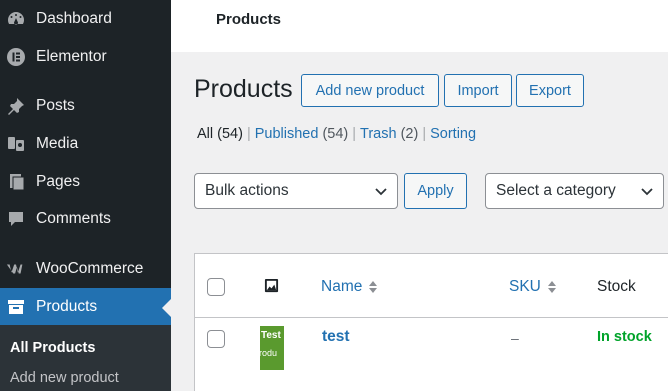  What do you see at coordinates (453, 134) in the screenshot?
I see `view-sorting: Sorting` at bounding box center [453, 134].